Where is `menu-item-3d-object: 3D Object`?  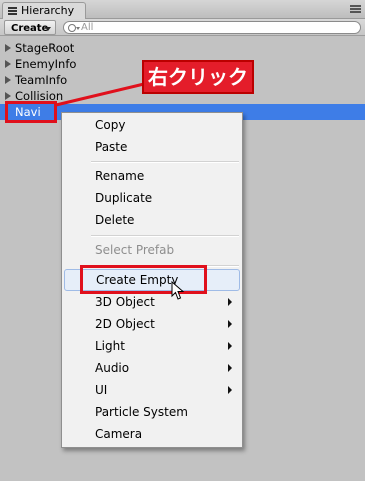
menu-item-3d-object: 3D Object is located at coordinates (152, 302).